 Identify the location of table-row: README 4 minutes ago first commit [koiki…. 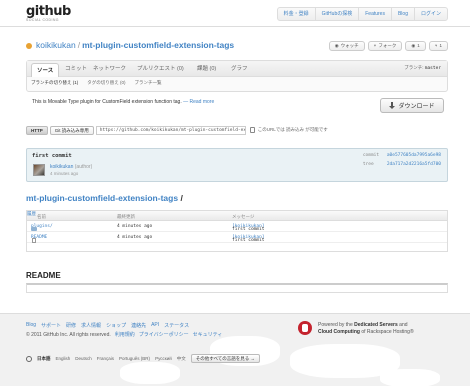
(237, 237).